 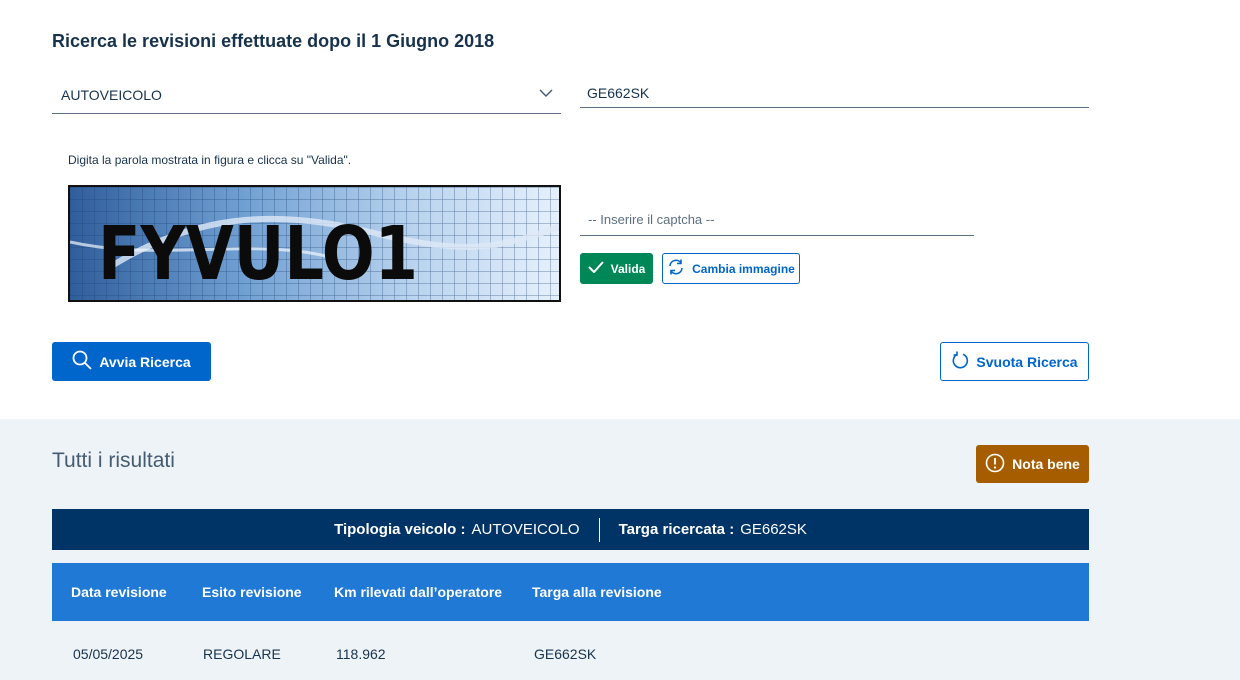 What do you see at coordinates (676, 268) in the screenshot?
I see `refresh-icon` at bounding box center [676, 268].